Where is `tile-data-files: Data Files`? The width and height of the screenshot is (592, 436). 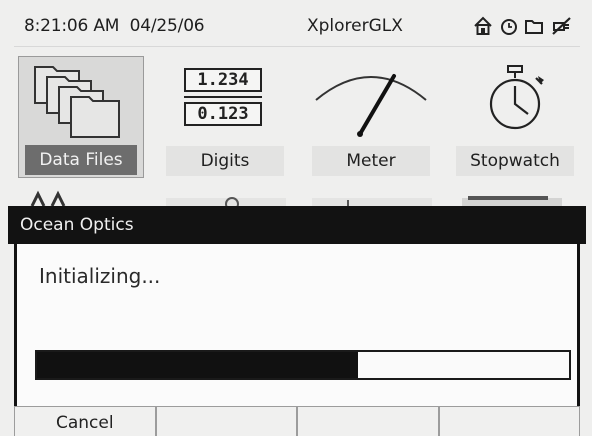
tile-data-files: Data Files is located at coordinates (81, 117).